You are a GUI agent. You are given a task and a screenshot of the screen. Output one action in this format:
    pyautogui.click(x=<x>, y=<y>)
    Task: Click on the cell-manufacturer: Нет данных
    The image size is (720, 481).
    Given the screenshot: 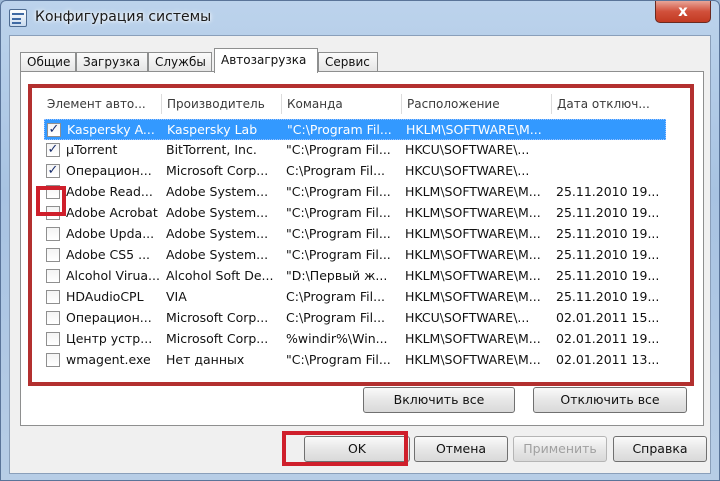 What is the action you would take?
    pyautogui.click(x=205, y=359)
    